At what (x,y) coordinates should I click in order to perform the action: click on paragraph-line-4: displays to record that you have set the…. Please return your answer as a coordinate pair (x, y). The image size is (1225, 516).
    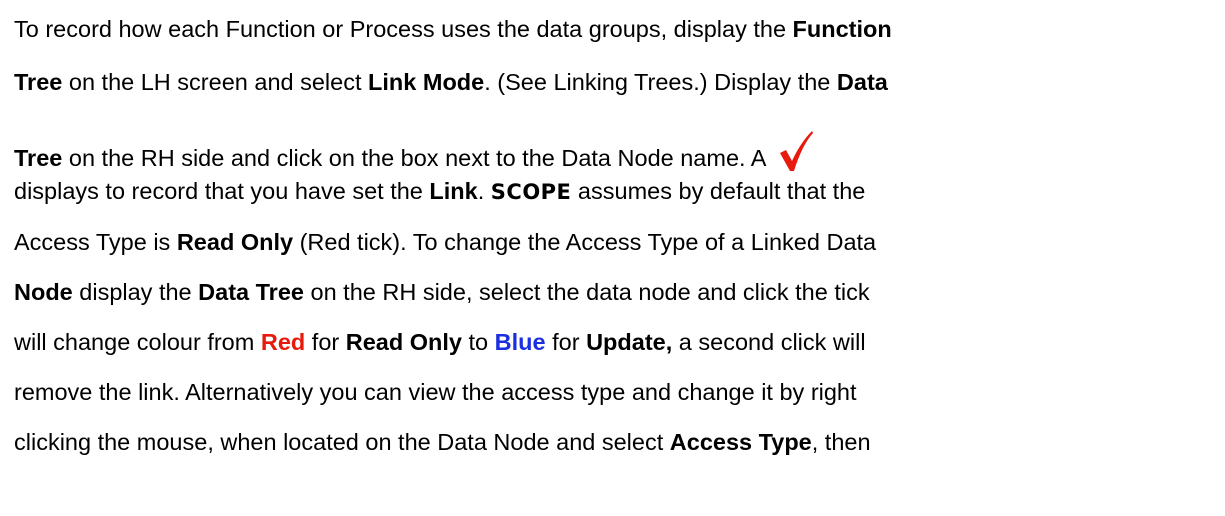
    Looking at the image, I should click on (439, 191).